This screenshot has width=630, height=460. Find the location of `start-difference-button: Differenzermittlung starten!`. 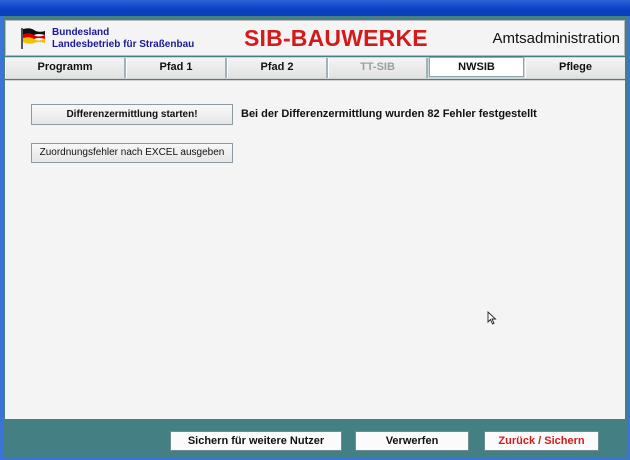

start-difference-button: Differenzermittlung starten! is located at coordinates (132, 114).